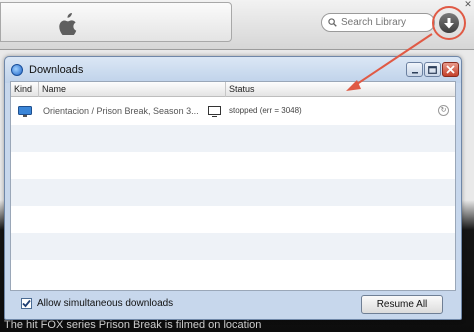 This screenshot has height=332, width=474. Describe the element at coordinates (386, 22) in the screenshot. I see `search-input` at that location.